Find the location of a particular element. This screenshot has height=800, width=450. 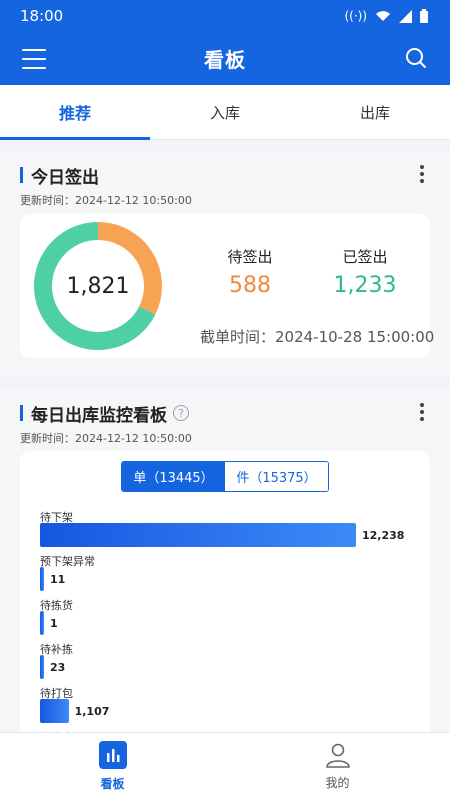

battery-icon is located at coordinates (424, 16).